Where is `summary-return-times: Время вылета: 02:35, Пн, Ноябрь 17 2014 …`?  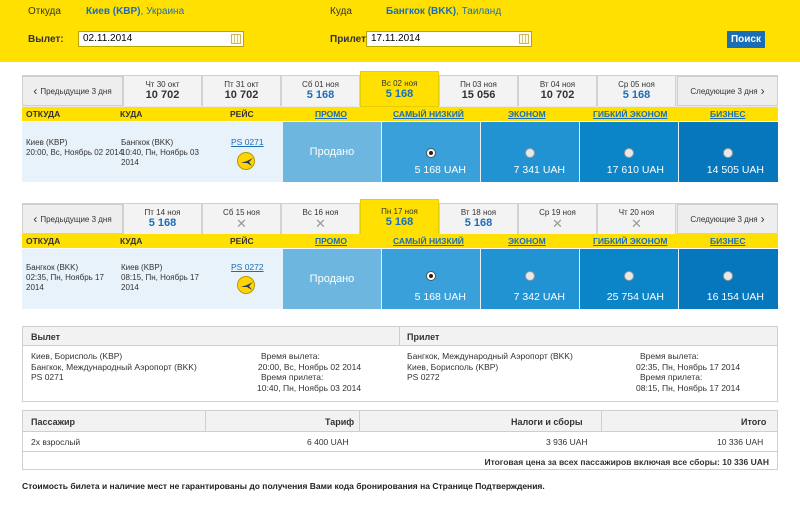 summary-return-times: Время вылета: 02:35, Пн, Ноябрь 17 2014 … is located at coordinates (688, 372).